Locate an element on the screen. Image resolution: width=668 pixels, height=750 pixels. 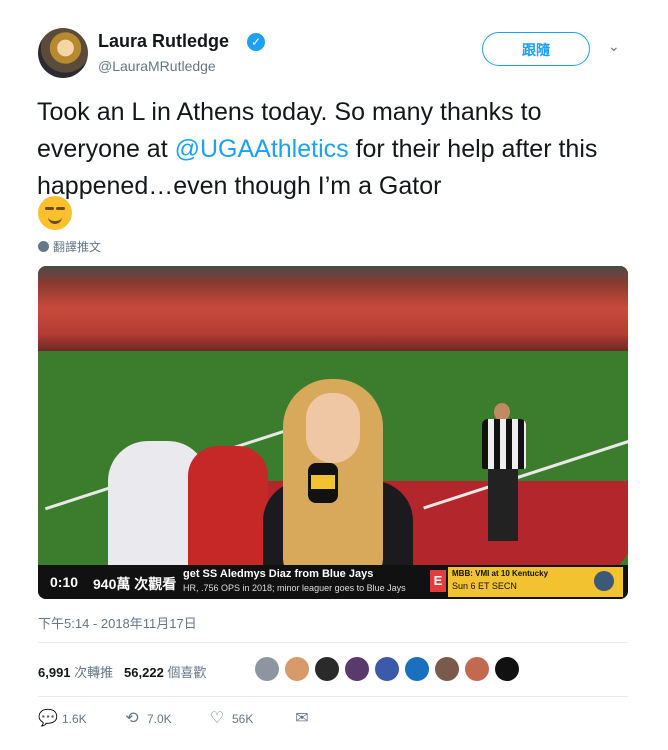
message-action: ✉ is located at coordinates (302, 719).